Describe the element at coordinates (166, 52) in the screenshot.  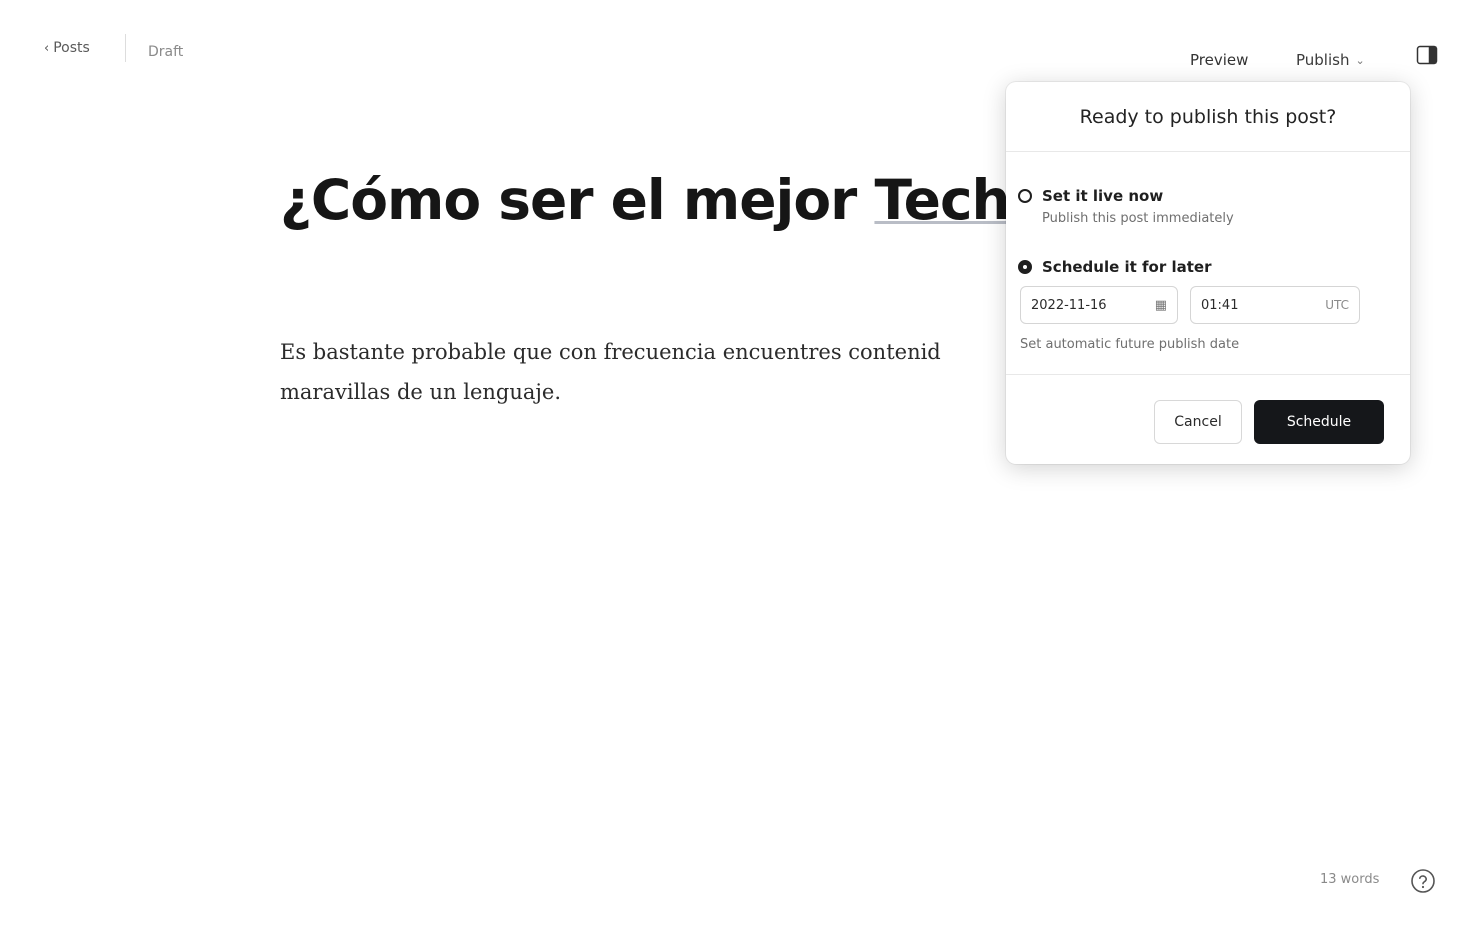
I see `post-status-label: Draft` at that location.